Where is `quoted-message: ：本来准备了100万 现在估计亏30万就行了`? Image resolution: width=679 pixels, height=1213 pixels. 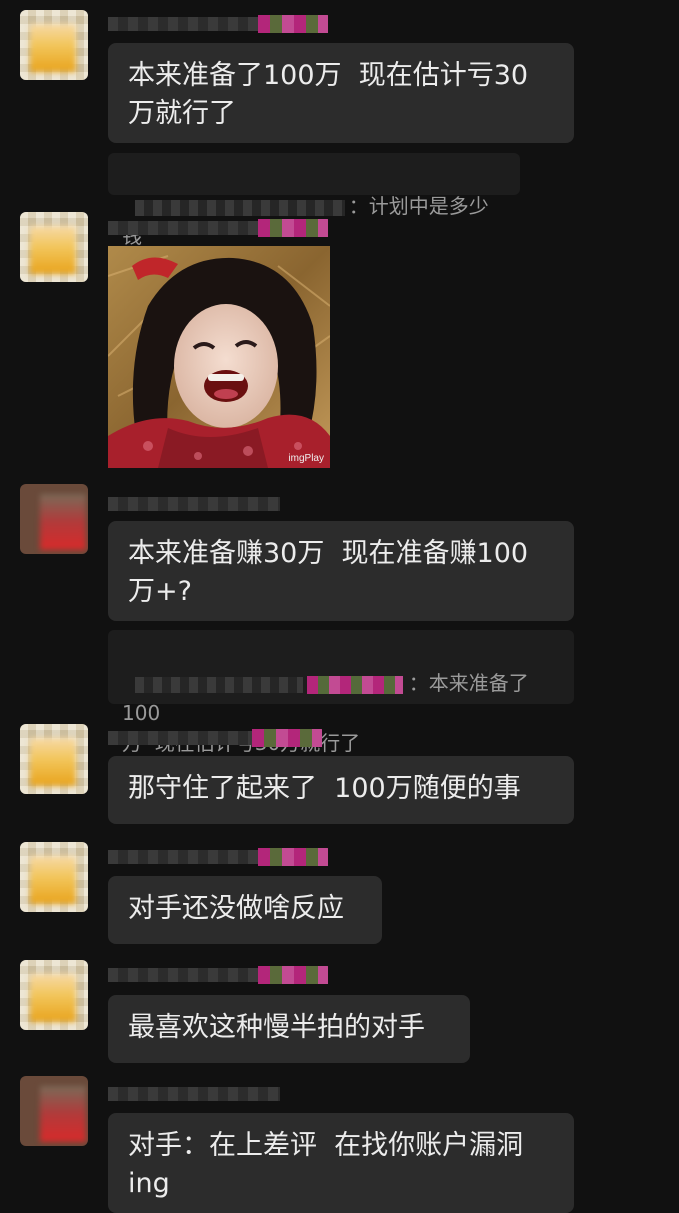 quoted-message: ：本来准备了100万 现在估计亏30万就行了 is located at coordinates (341, 692).